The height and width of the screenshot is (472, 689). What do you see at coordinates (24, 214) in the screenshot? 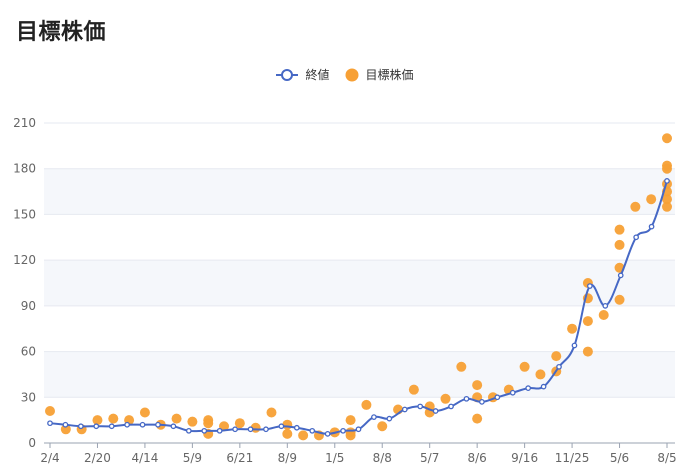
I see `y-tick-label: 150` at bounding box center [24, 214].